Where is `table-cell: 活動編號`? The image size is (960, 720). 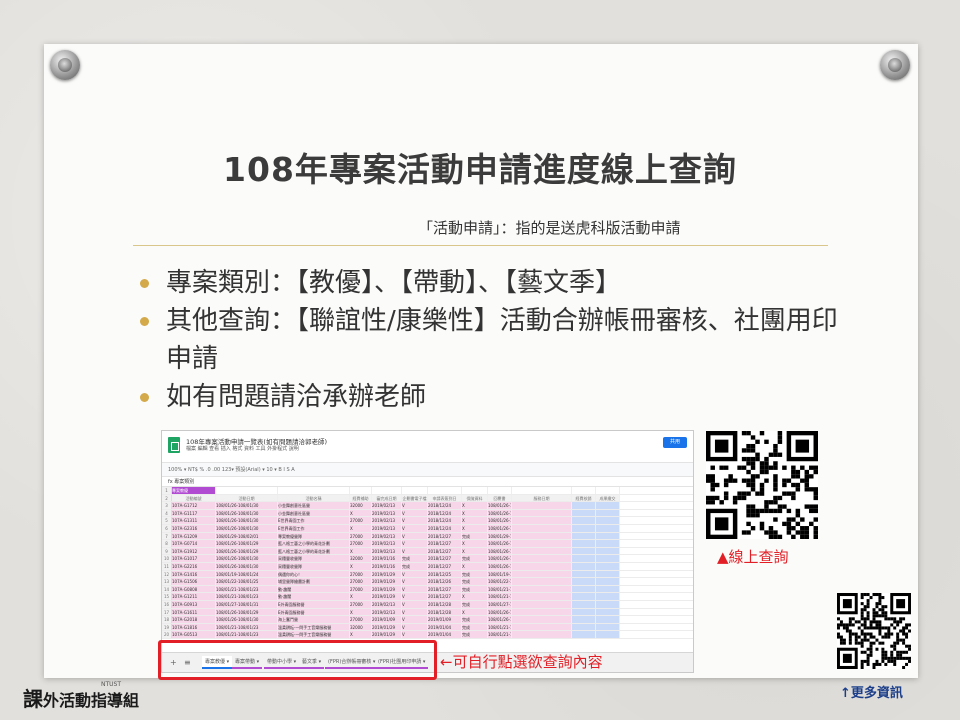
table-cell: 活動編號 is located at coordinates (194, 498).